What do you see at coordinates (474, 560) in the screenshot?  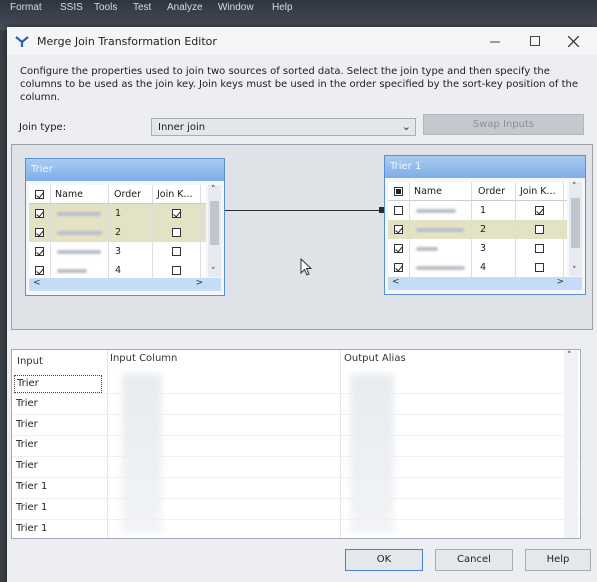 I see `cancel-button: Cancel` at bounding box center [474, 560].